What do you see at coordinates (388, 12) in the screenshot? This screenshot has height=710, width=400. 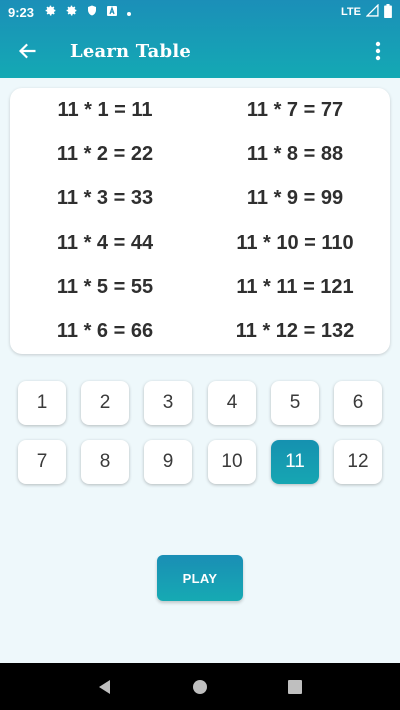 I see `battery-icon` at bounding box center [388, 12].